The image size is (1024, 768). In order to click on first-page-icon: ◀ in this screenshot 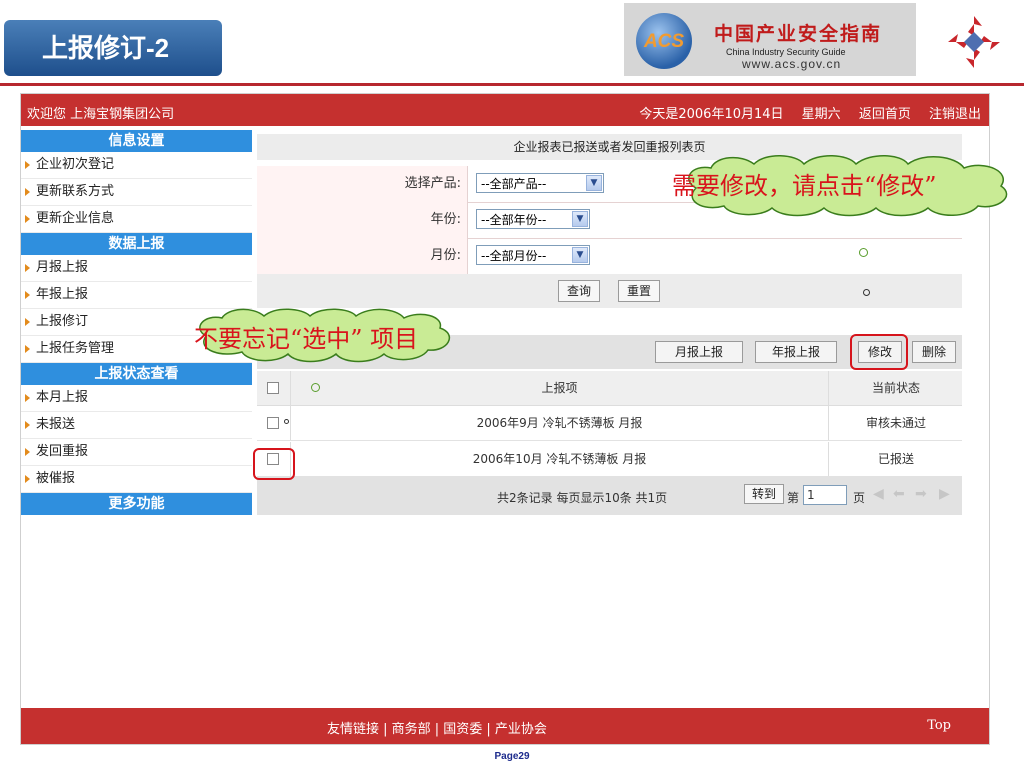, I will do `click(878, 494)`.